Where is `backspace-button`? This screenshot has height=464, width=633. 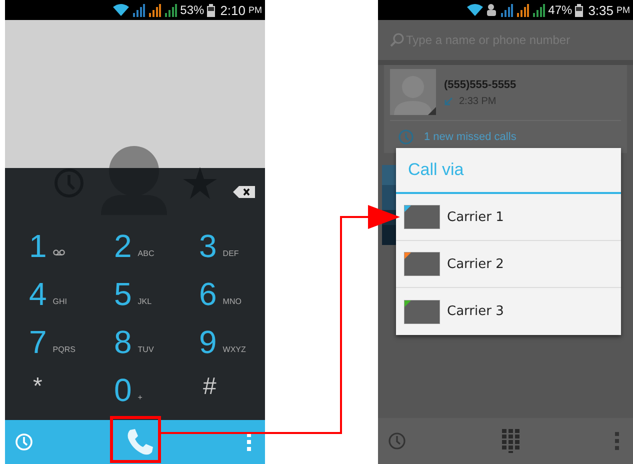
backspace-button is located at coordinates (244, 192).